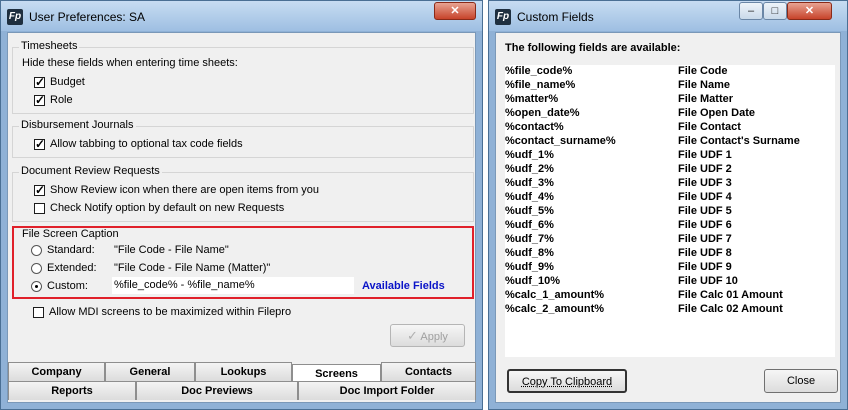 The height and width of the screenshot is (410, 848). Describe the element at coordinates (61, 100) in the screenshot. I see `role-label: Role` at that location.